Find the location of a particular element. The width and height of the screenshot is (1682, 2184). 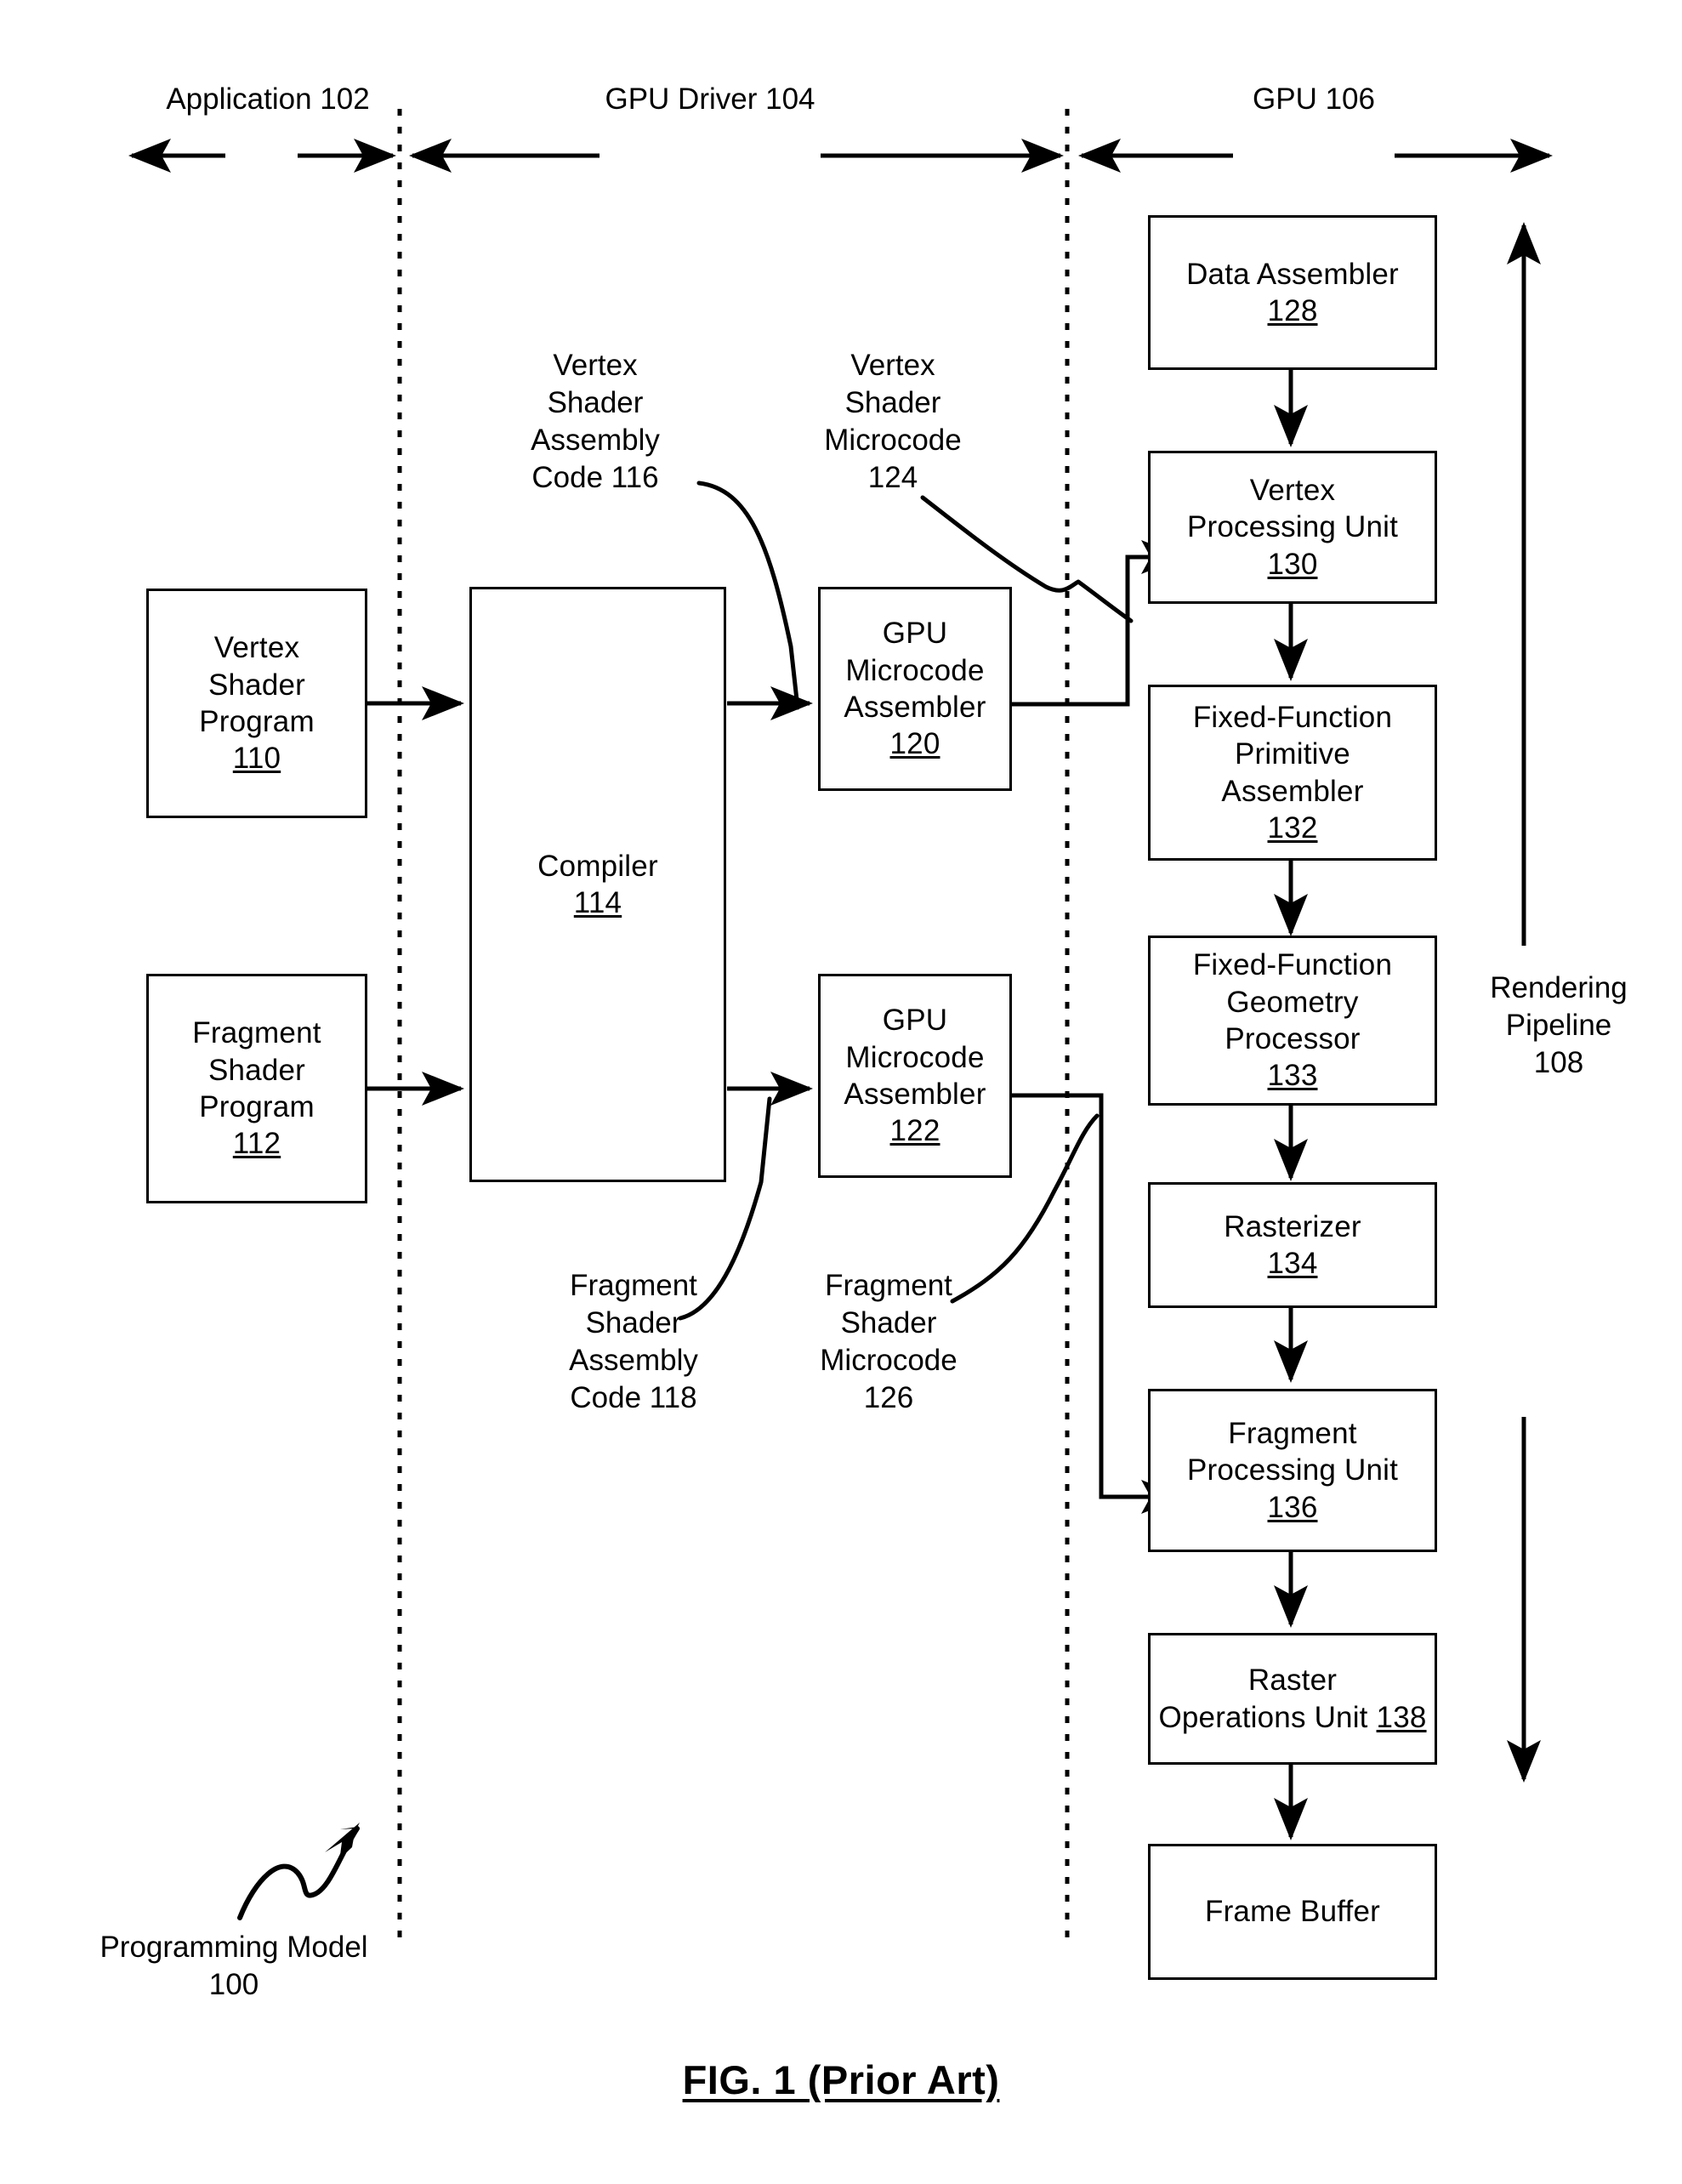

annotation-line-3: 108 is located at coordinates (1558, 1063).